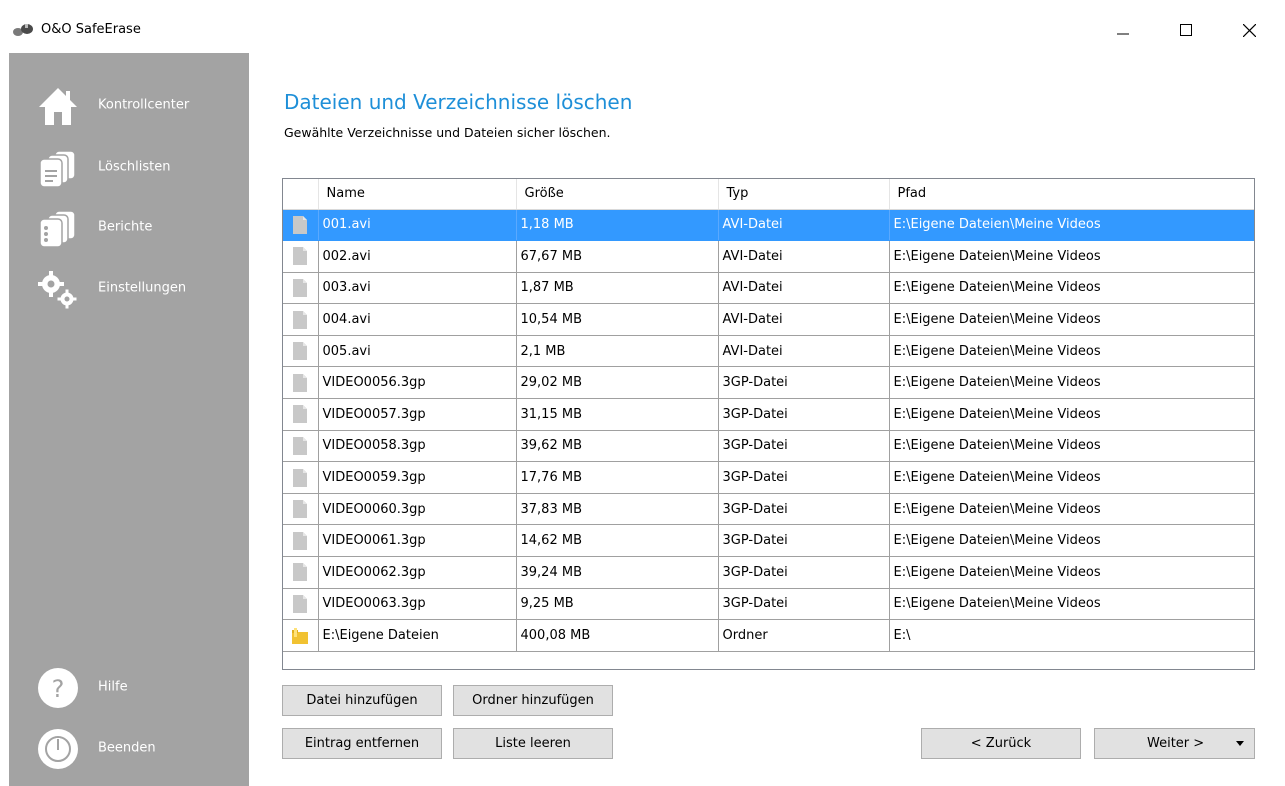 This screenshot has width=1285, height=786. Describe the element at coordinates (617, 319) in the screenshot. I see `row-size-cell: 10,54 MB` at that location.